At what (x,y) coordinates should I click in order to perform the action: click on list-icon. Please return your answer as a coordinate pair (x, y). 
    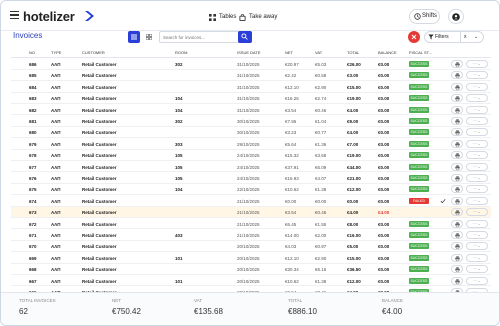
    Looking at the image, I should click on (134, 37).